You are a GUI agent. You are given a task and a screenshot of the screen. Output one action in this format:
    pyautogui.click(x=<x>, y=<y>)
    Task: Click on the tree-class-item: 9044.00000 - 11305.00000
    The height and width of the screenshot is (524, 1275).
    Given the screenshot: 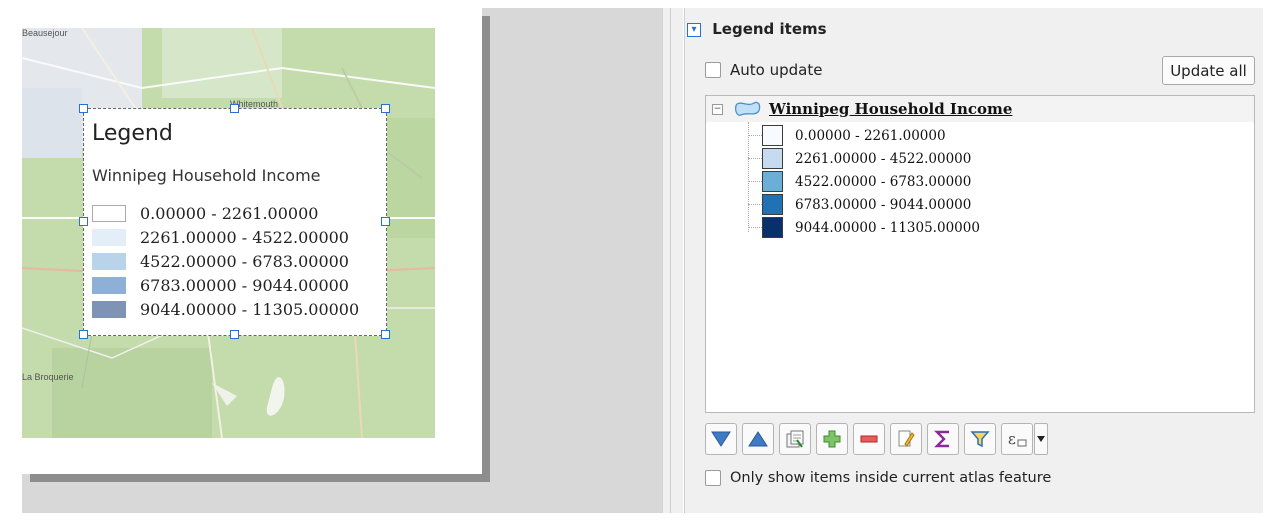 What is the action you would take?
    pyautogui.click(x=864, y=227)
    